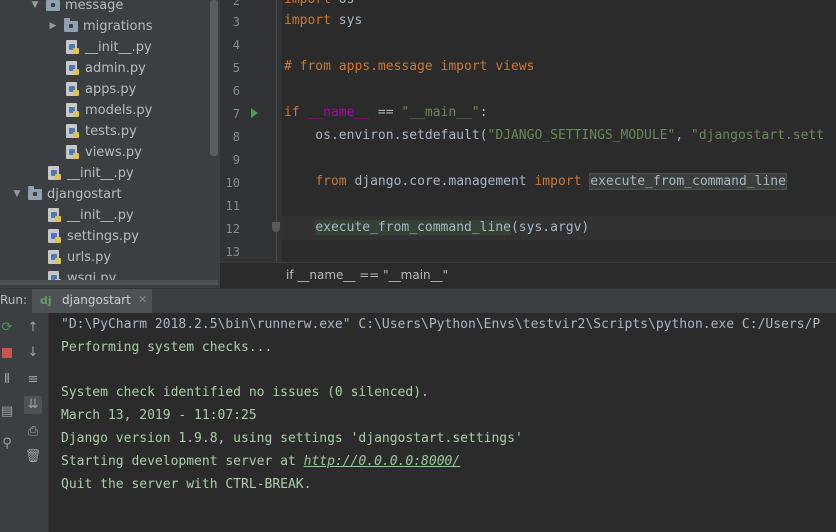 The height and width of the screenshot is (532, 836). What do you see at coordinates (8, 422) in the screenshot?
I see `run-left-toolbar: ⟳ Ⅱ ▤ ⚲` at bounding box center [8, 422].